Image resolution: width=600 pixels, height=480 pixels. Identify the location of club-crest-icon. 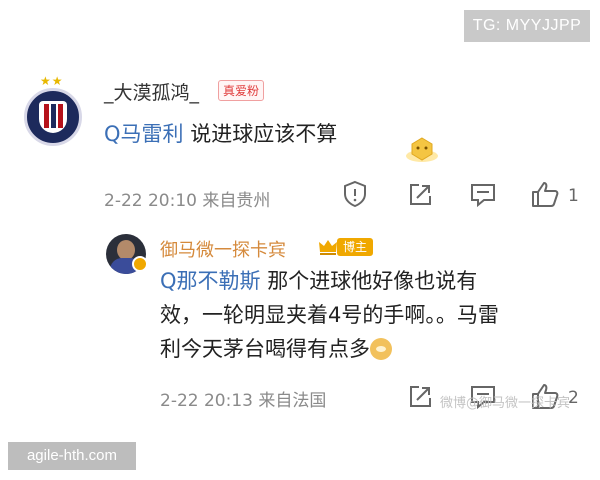
(53, 117).